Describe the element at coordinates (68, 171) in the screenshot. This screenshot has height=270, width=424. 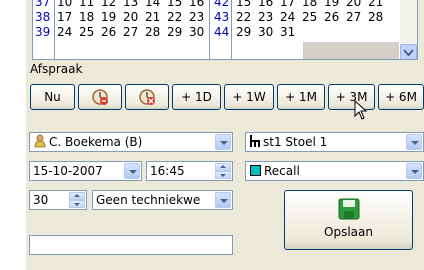
I see `date-value: 15-10-2007` at that location.